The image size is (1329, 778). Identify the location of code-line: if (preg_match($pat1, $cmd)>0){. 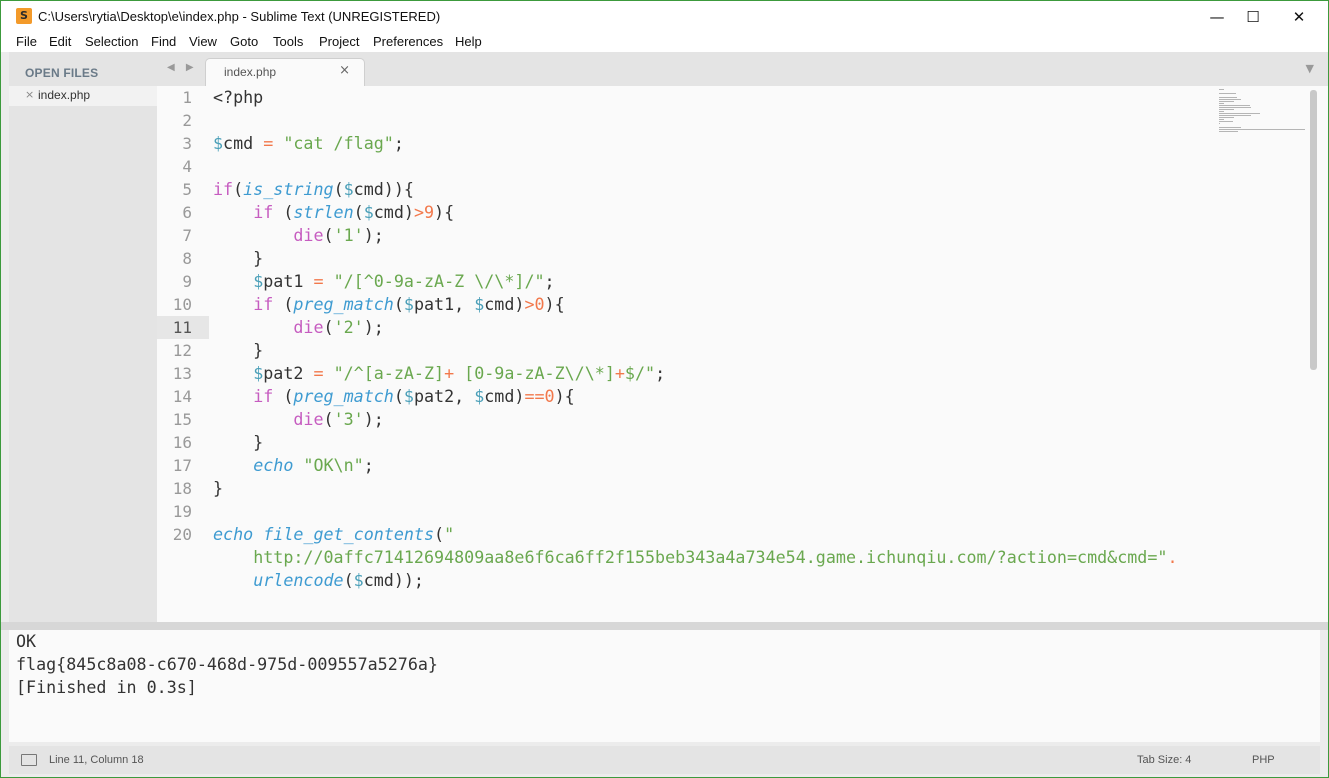
(388, 304).